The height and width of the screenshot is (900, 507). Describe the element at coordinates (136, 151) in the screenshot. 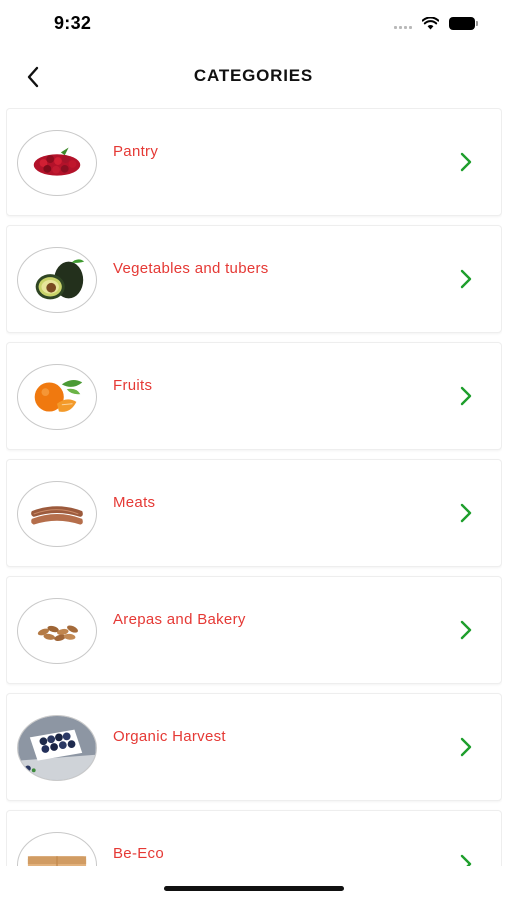

I see `category-label: Pantry` at that location.